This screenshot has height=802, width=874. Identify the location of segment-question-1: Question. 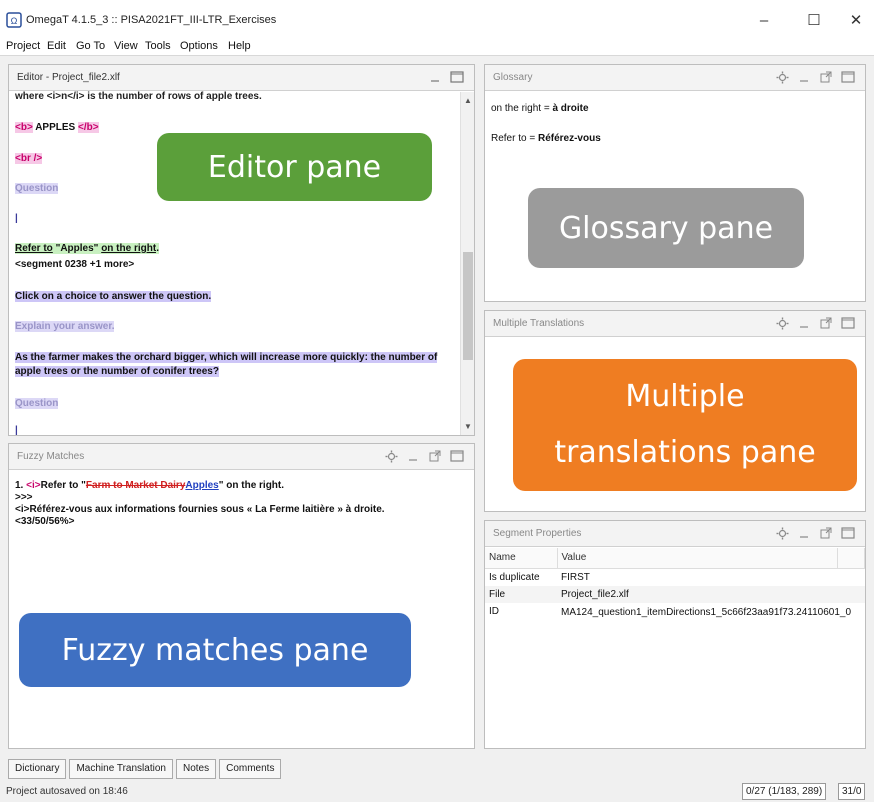
(37, 188).